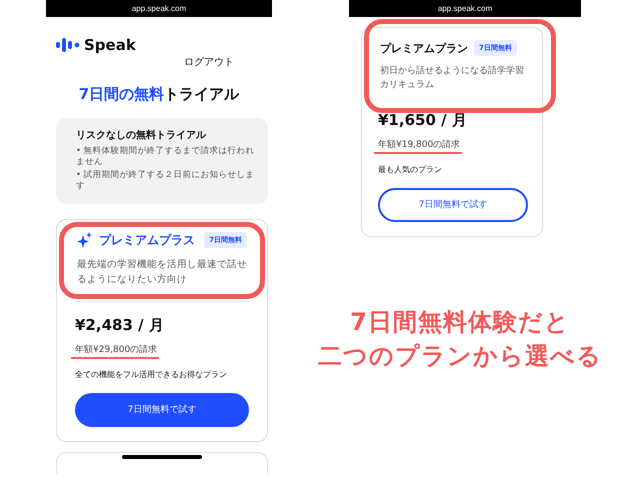 This screenshot has height=480, width=640. What do you see at coordinates (460, 322) in the screenshot?
I see `caption-text: 7日間無料体験だと` at bounding box center [460, 322].